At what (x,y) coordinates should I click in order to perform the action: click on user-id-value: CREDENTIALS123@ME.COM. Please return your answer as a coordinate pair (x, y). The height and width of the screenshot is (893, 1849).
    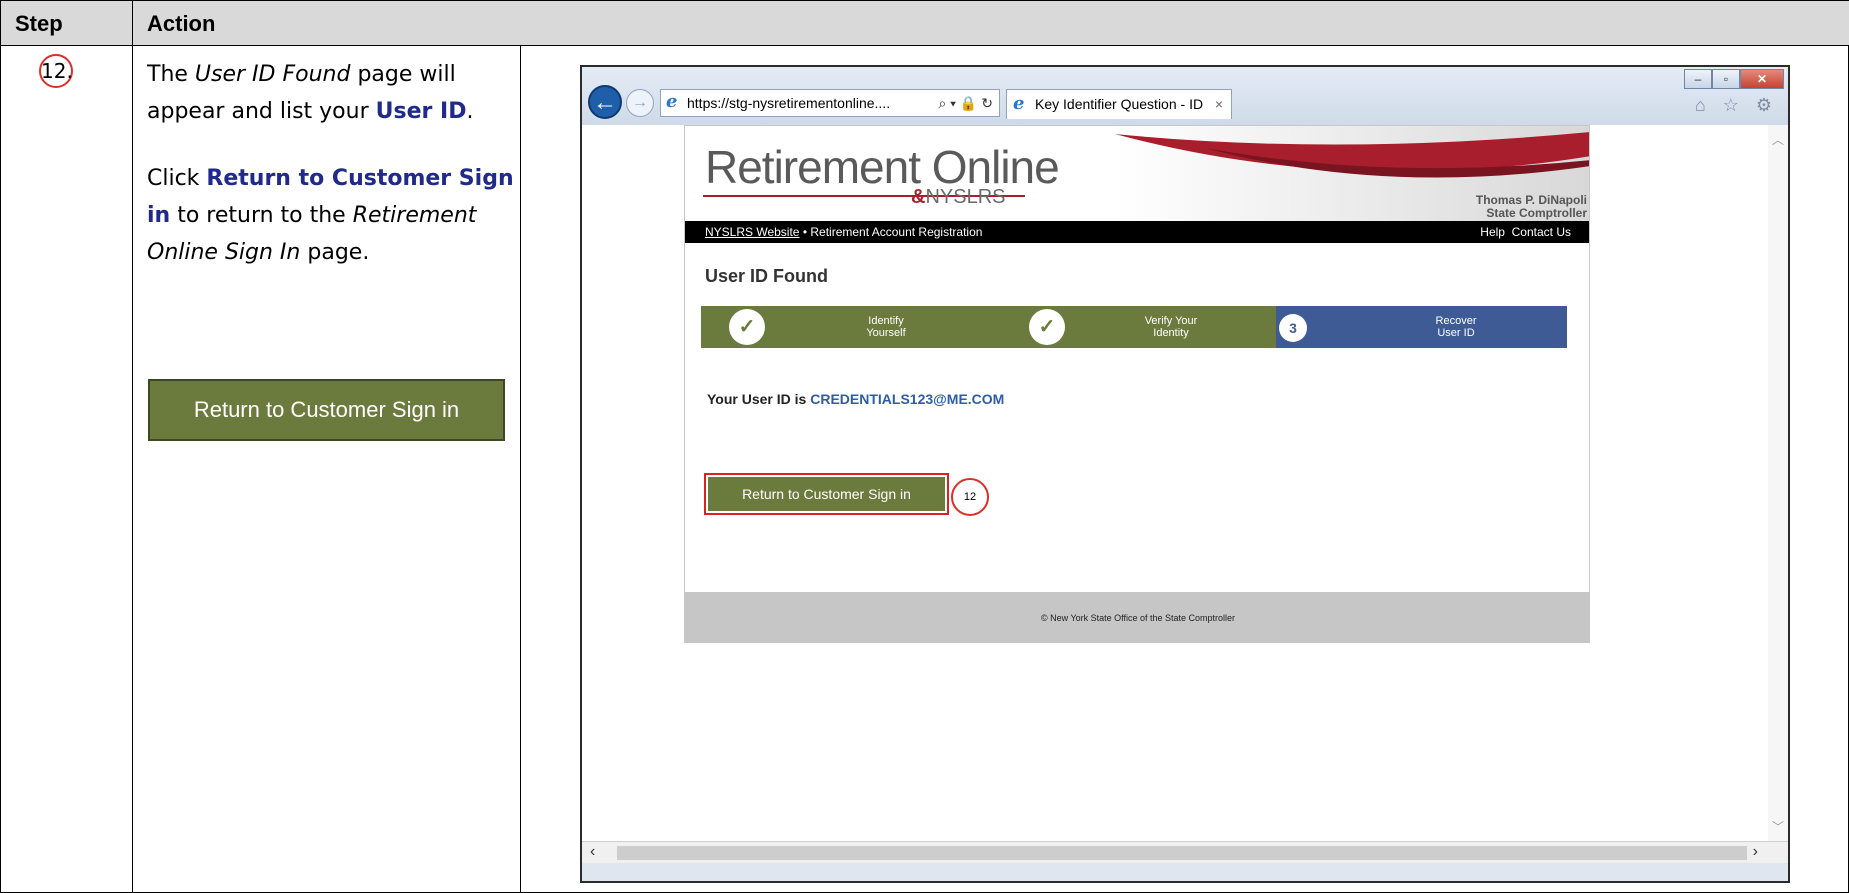
    Looking at the image, I should click on (907, 399).